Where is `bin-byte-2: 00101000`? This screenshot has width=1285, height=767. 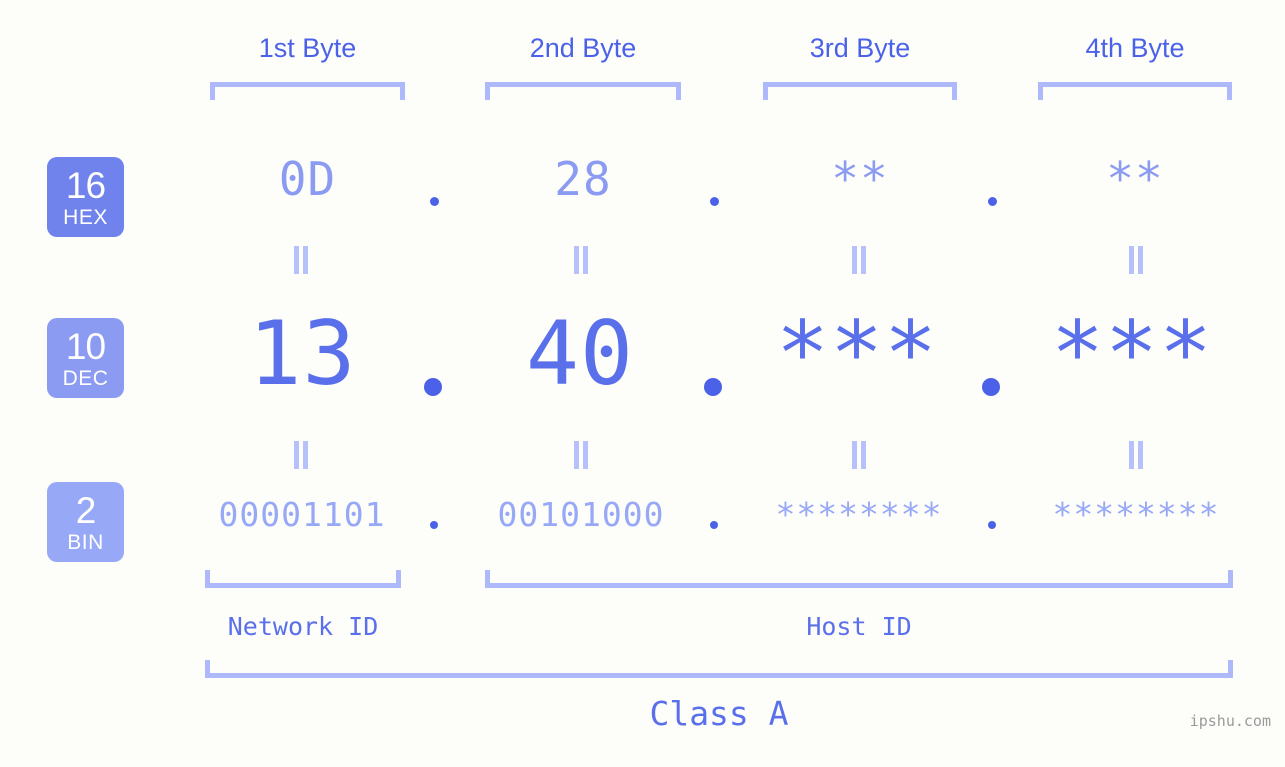
bin-byte-2: 00101000 is located at coordinates (581, 514).